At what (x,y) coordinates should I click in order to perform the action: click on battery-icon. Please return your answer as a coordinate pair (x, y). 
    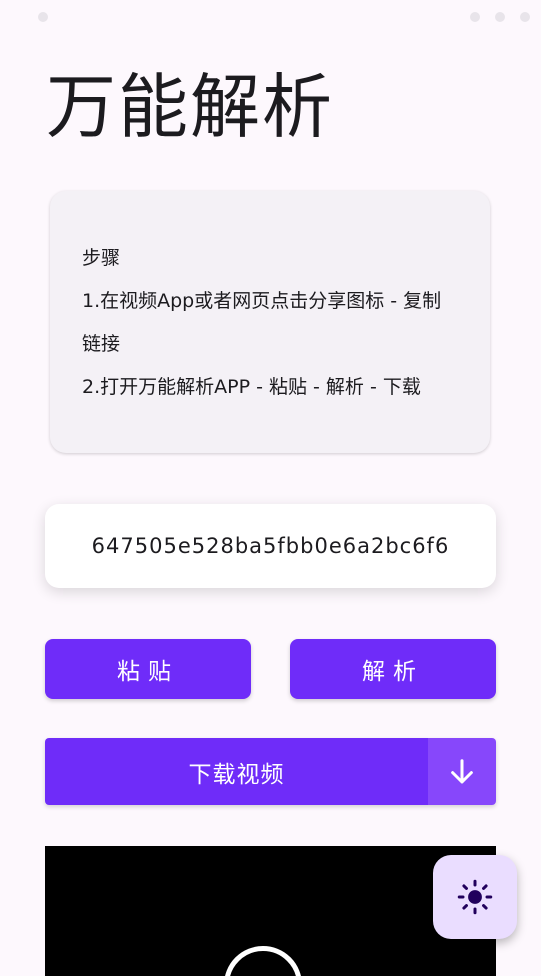
    Looking at the image, I should click on (525, 17).